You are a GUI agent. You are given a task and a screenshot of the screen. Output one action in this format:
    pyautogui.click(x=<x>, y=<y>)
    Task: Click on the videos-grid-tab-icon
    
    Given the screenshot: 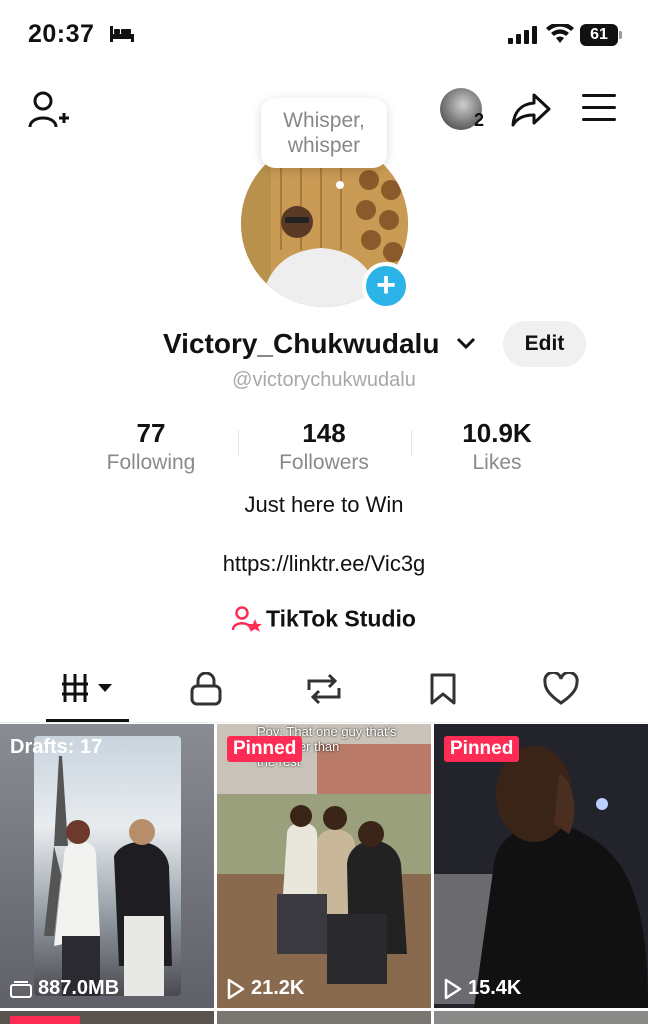 What is the action you would take?
    pyautogui.click(x=89, y=689)
    